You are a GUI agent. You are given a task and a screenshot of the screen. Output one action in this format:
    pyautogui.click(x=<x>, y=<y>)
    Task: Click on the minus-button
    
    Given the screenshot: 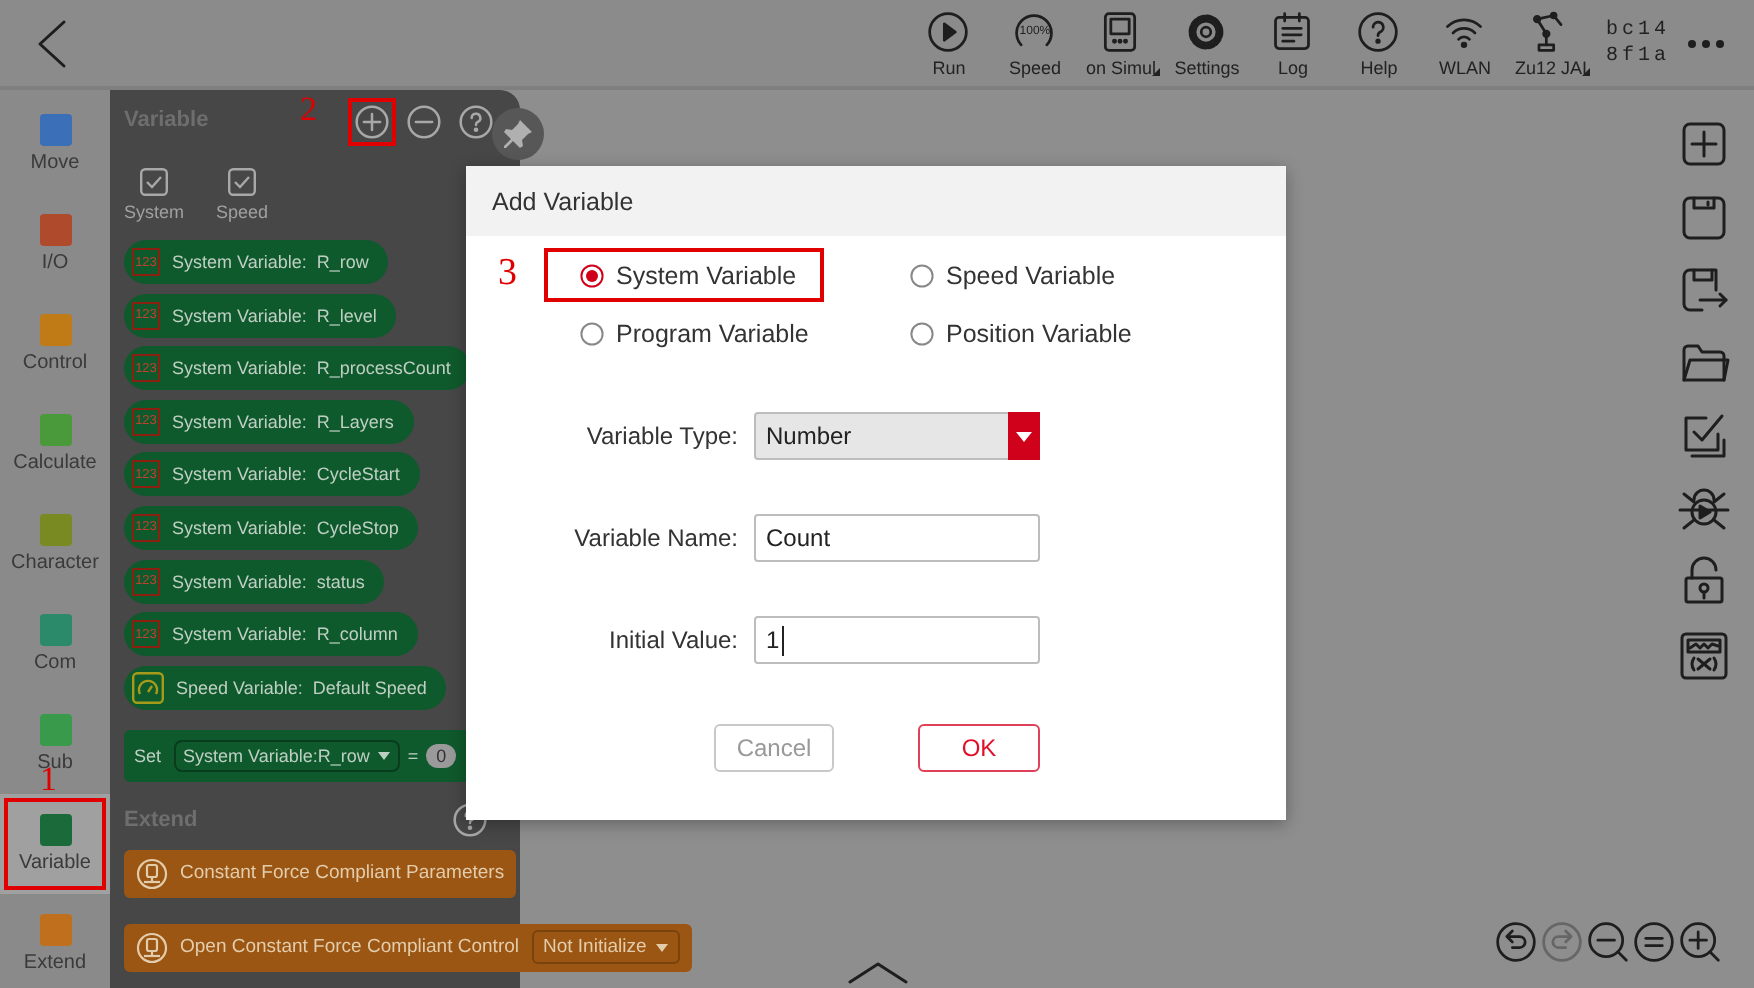 What is the action you would take?
    pyautogui.click(x=424, y=122)
    